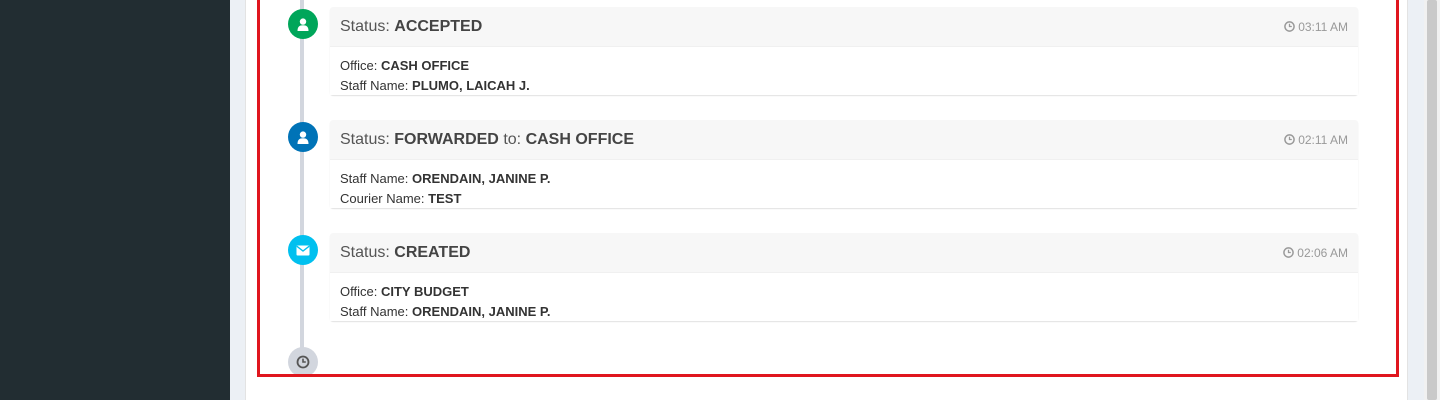 The height and width of the screenshot is (400, 1440). I want to click on to-label: to:, so click(512, 139).